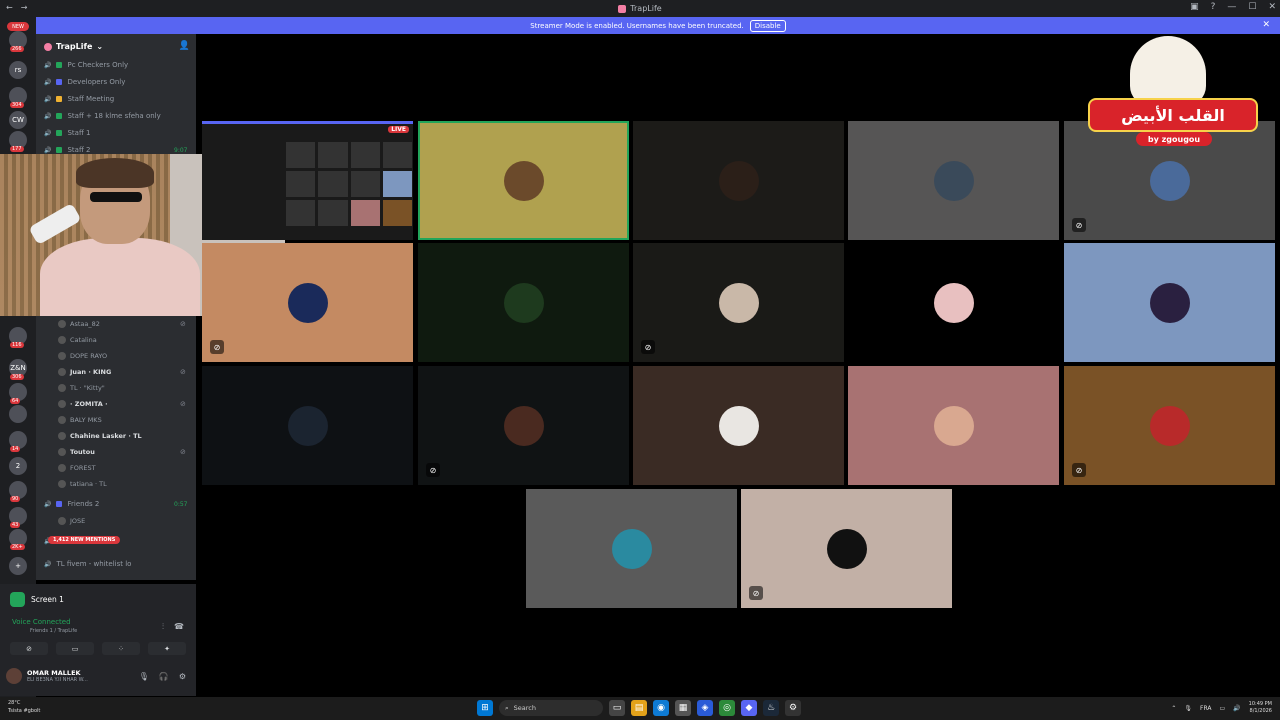  Describe the element at coordinates (307, 180) in the screenshot. I see `stream-tile: LIVE` at that location.